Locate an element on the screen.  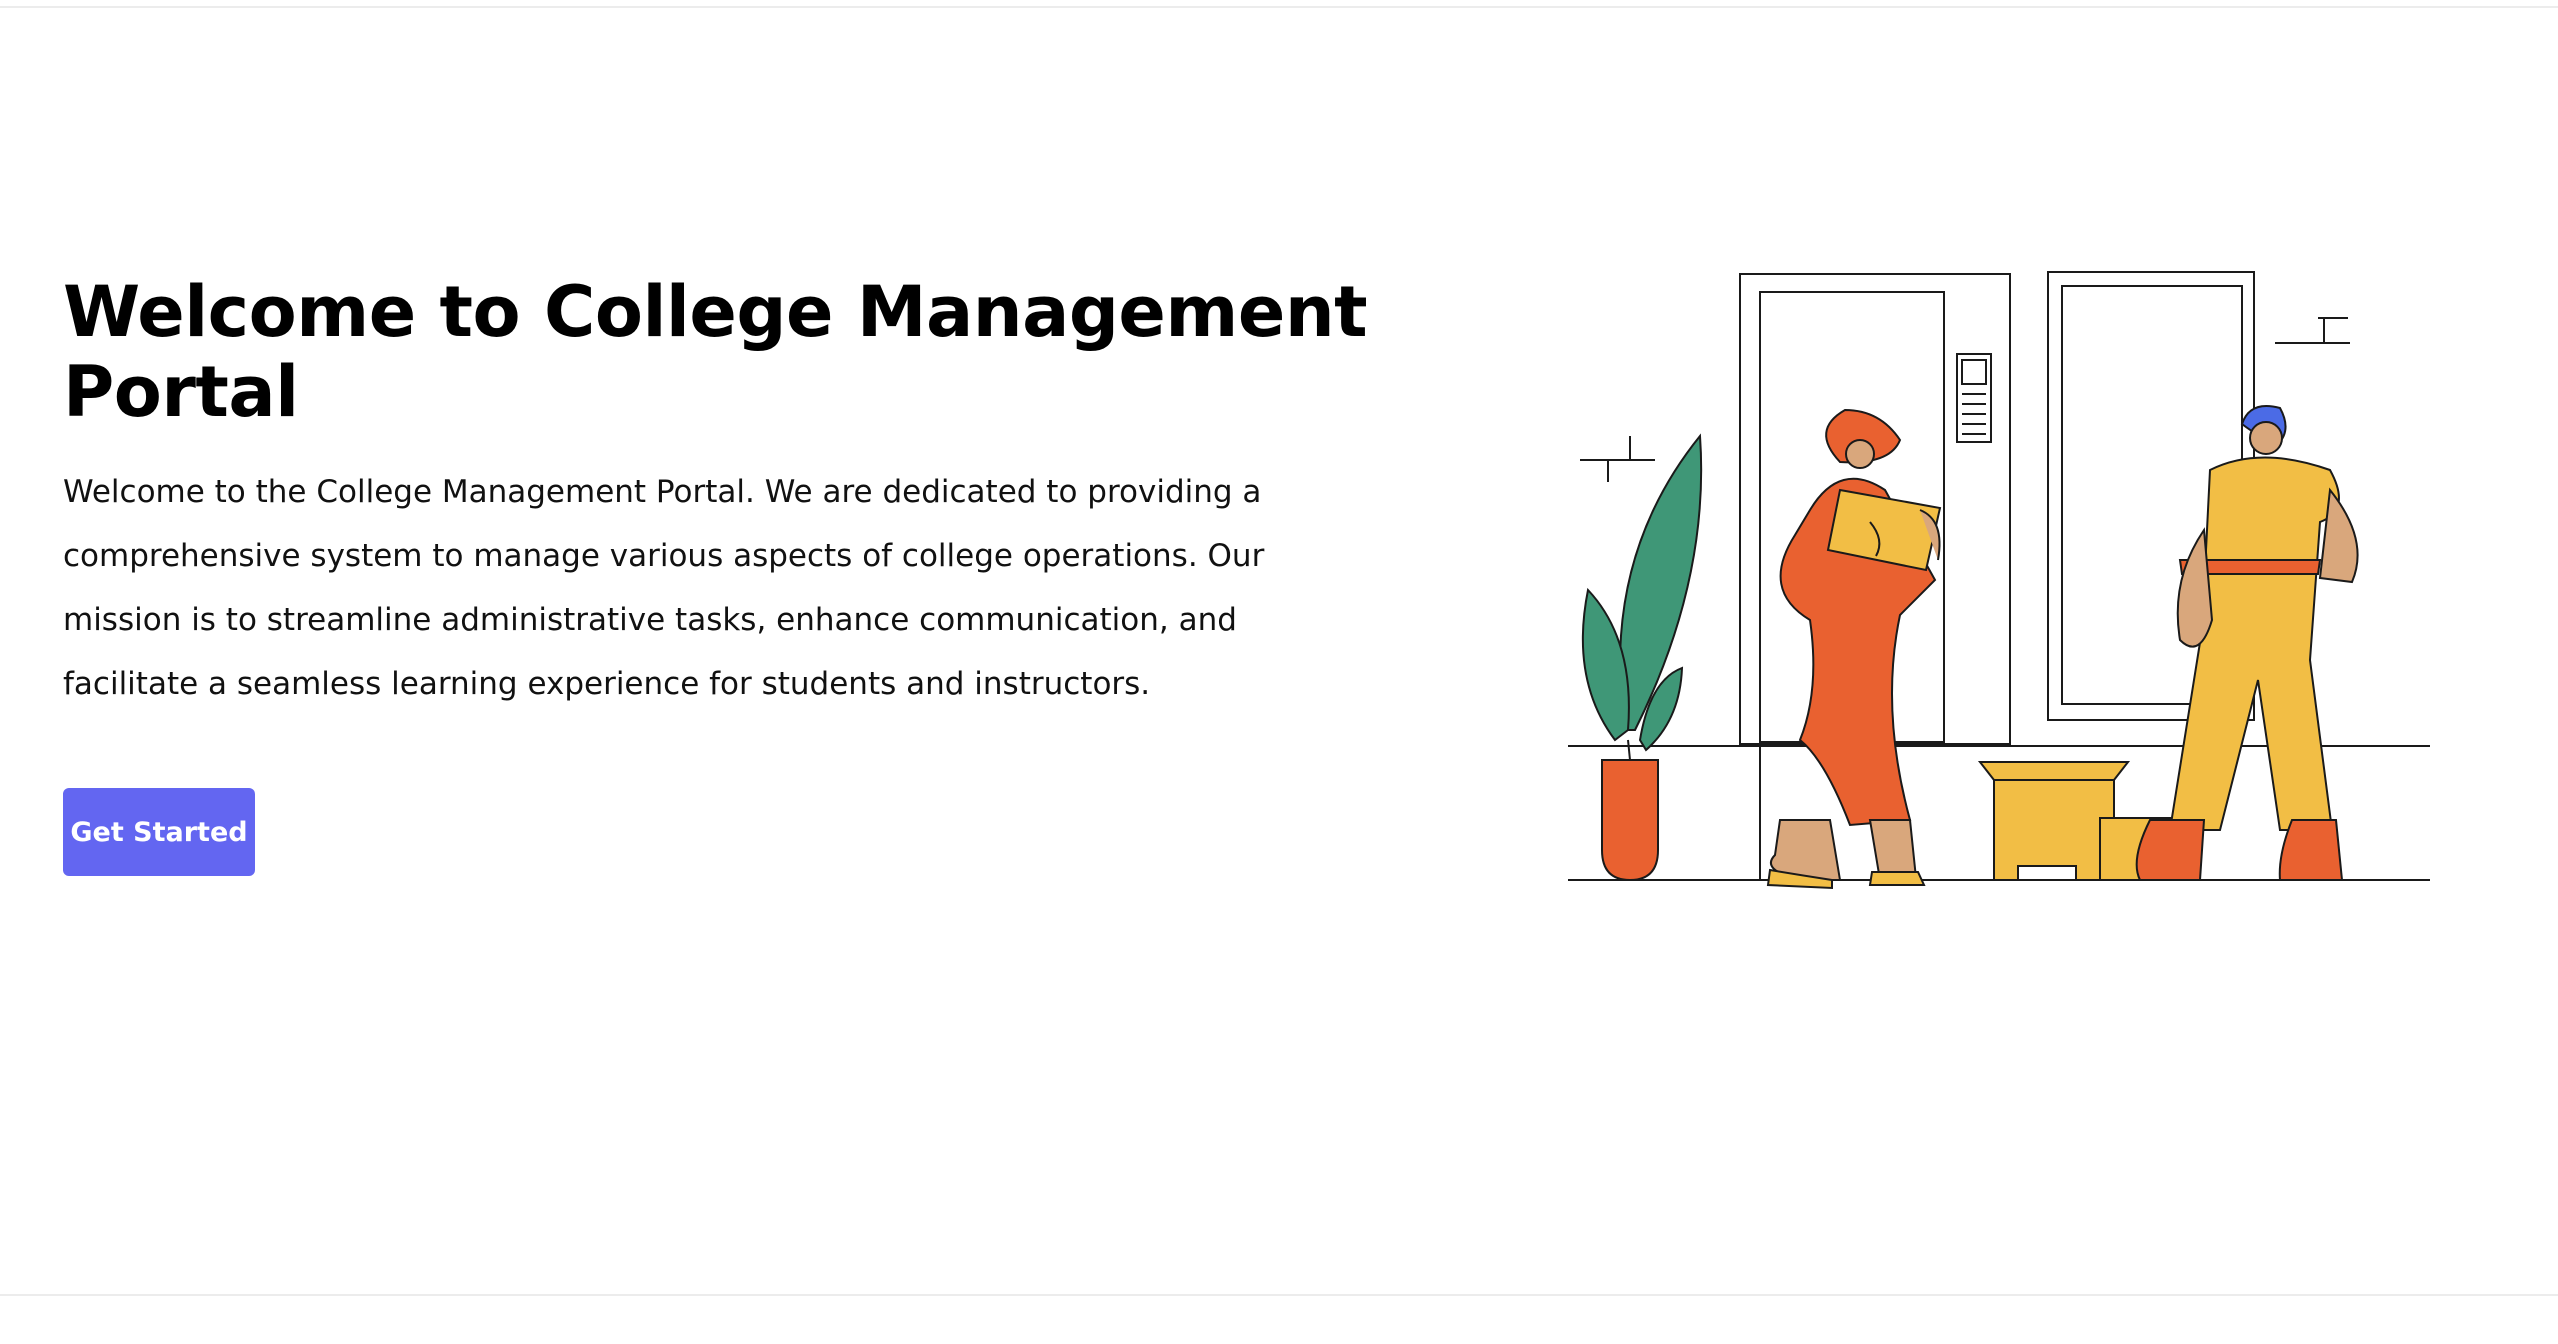
page-title: Welcome to College Management Portal is located at coordinates (715, 352).